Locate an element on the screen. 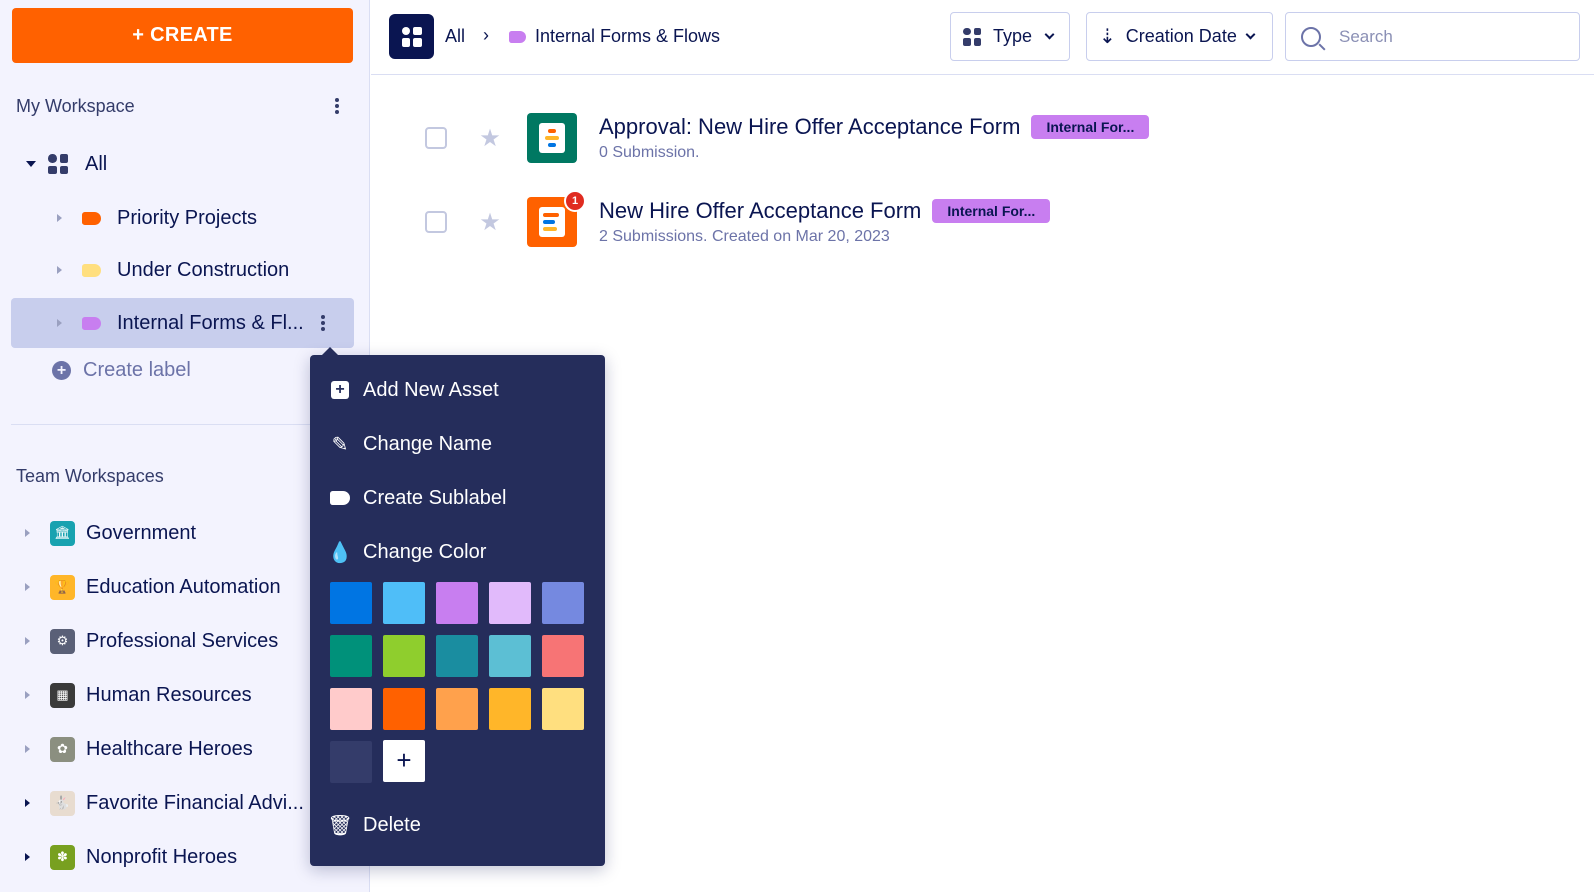  create-button: + CREATE is located at coordinates (182, 35).